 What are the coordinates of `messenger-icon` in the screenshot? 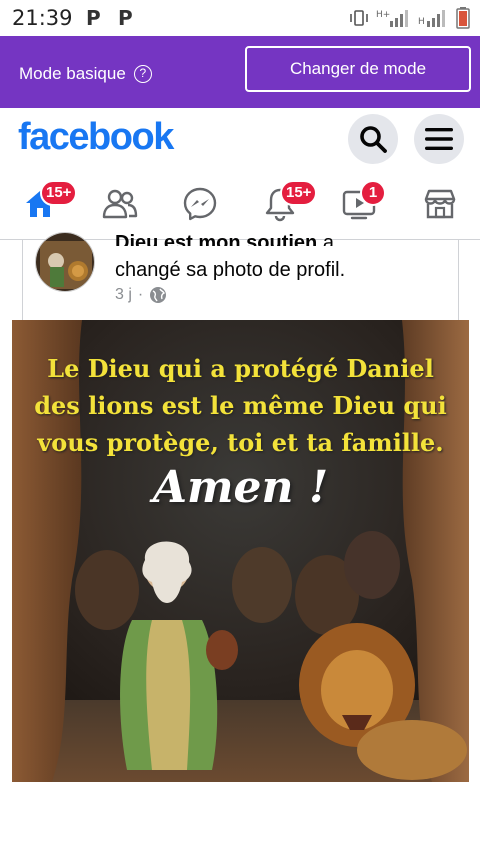 It's located at (200, 204).